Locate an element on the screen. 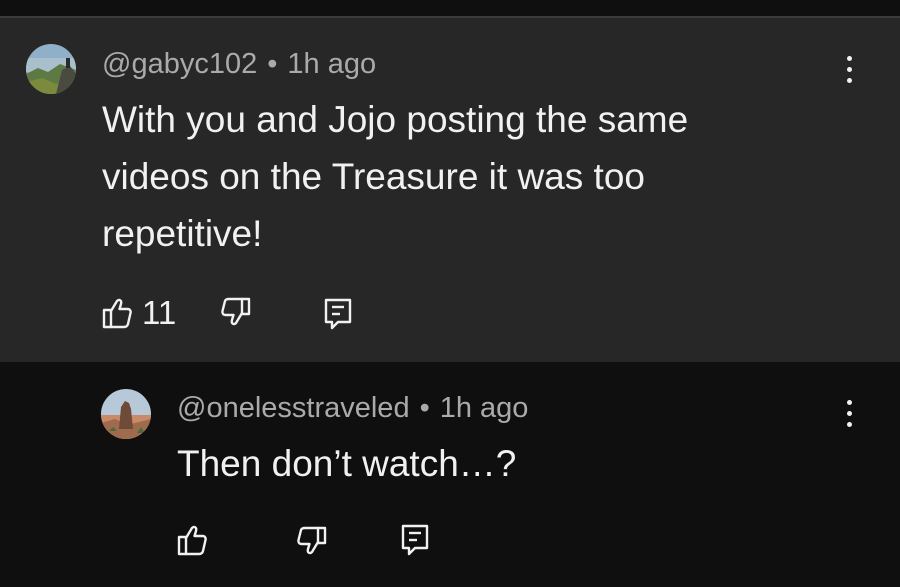 The image size is (900, 587). top-divider is located at coordinates (450, 9).